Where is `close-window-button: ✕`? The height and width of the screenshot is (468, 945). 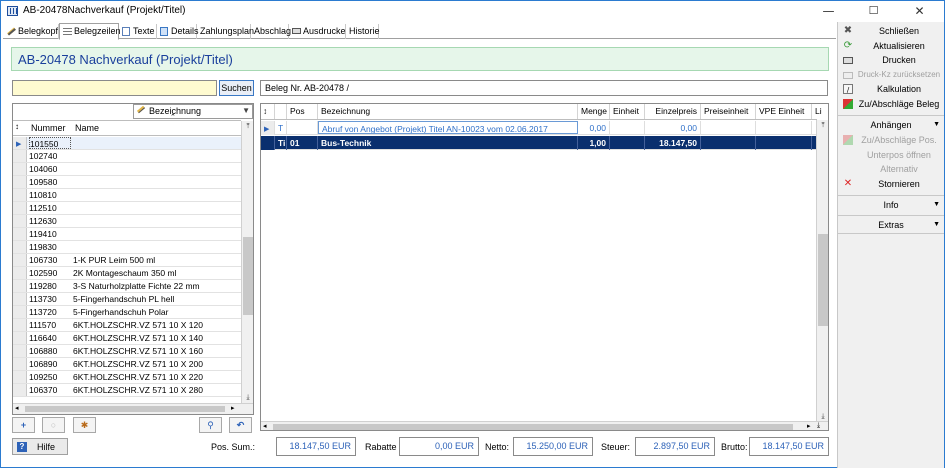 close-window-button: ✕ is located at coordinates (919, 11).